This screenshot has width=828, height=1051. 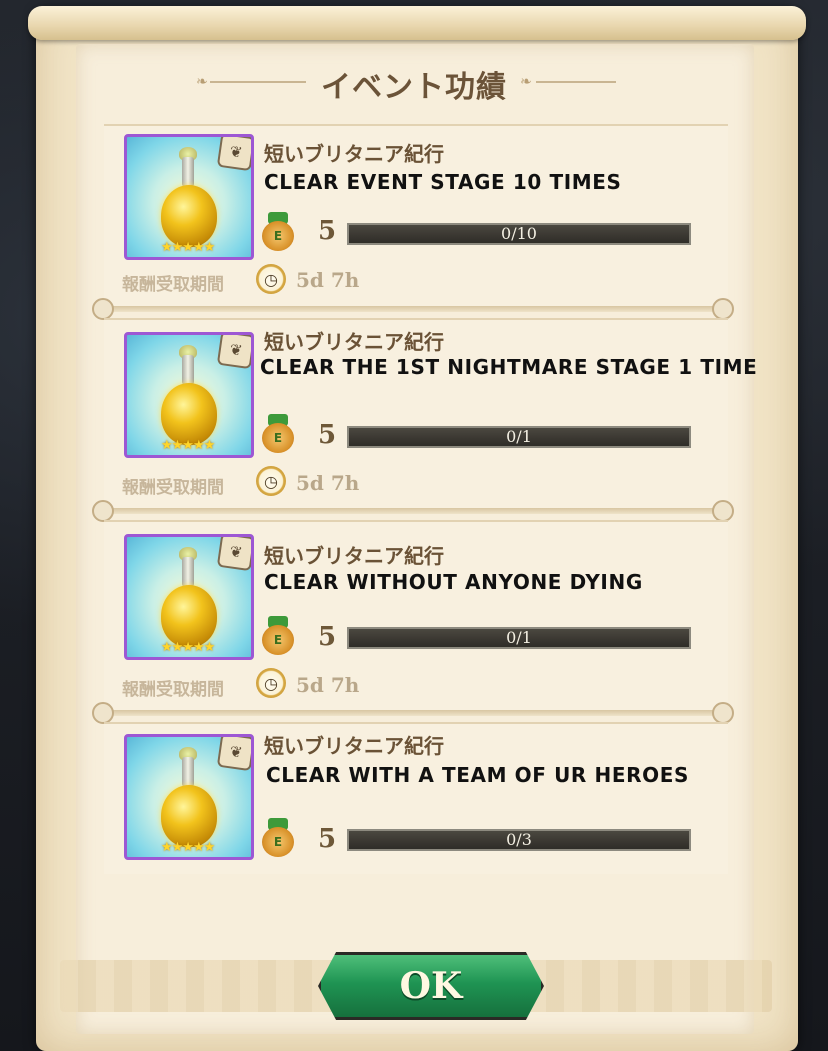 I want to click on title-ornament-right-icon: ❧, so click(x=526, y=82).